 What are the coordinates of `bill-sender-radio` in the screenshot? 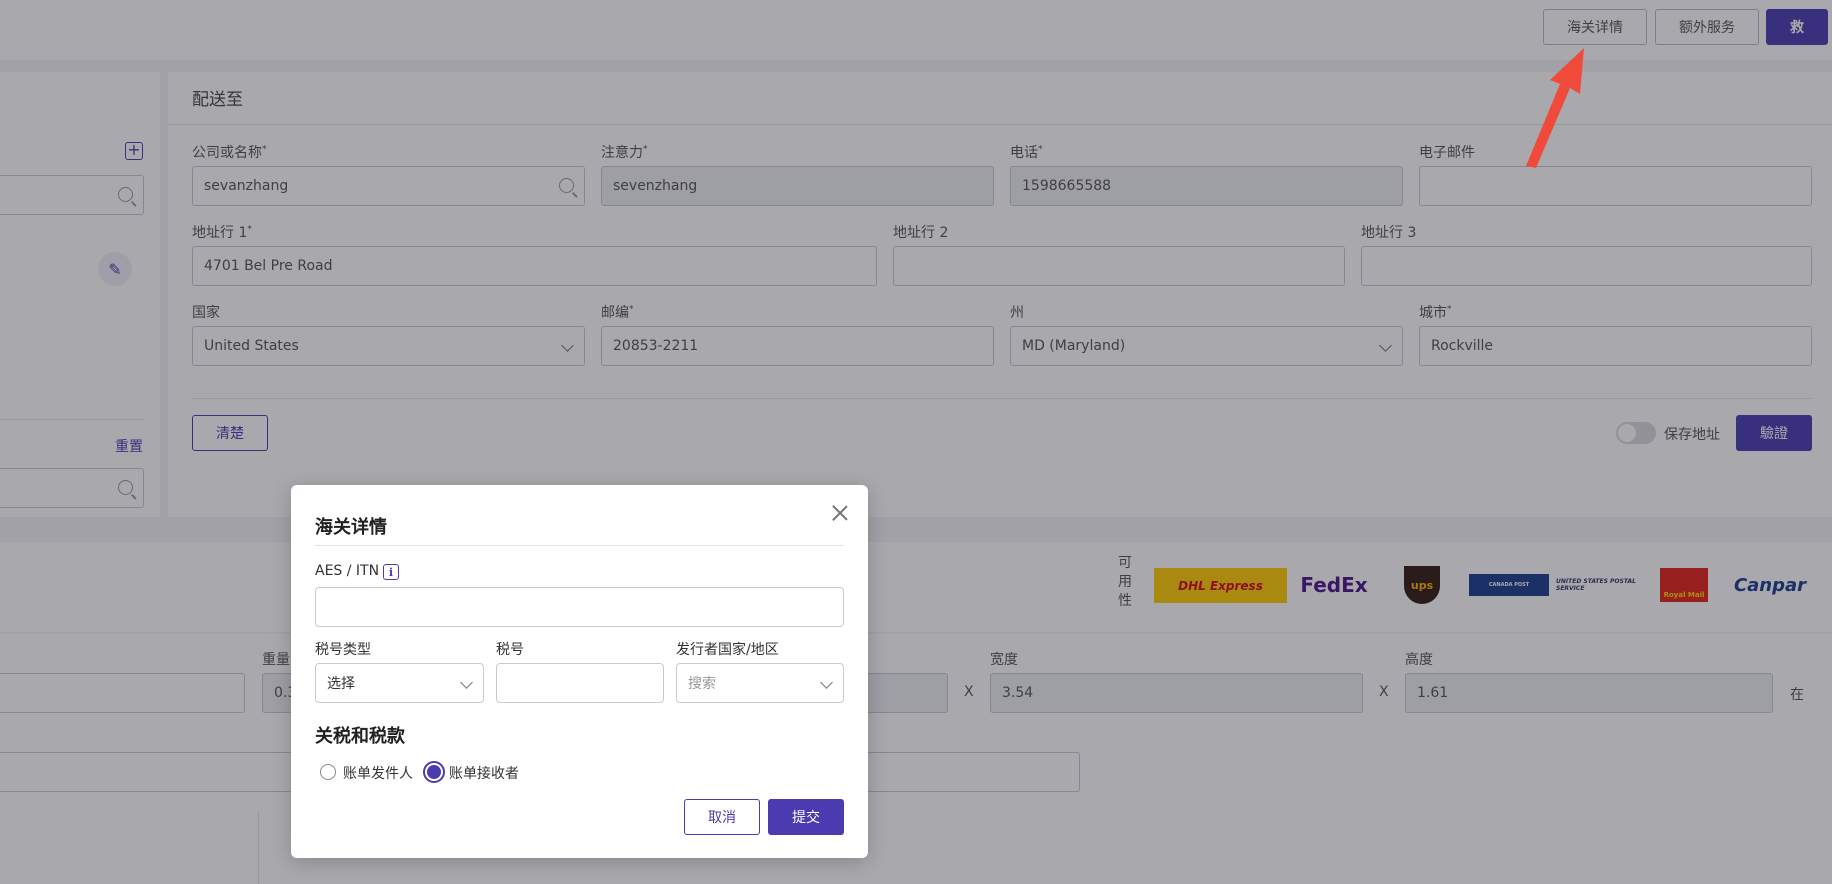 It's located at (328, 772).